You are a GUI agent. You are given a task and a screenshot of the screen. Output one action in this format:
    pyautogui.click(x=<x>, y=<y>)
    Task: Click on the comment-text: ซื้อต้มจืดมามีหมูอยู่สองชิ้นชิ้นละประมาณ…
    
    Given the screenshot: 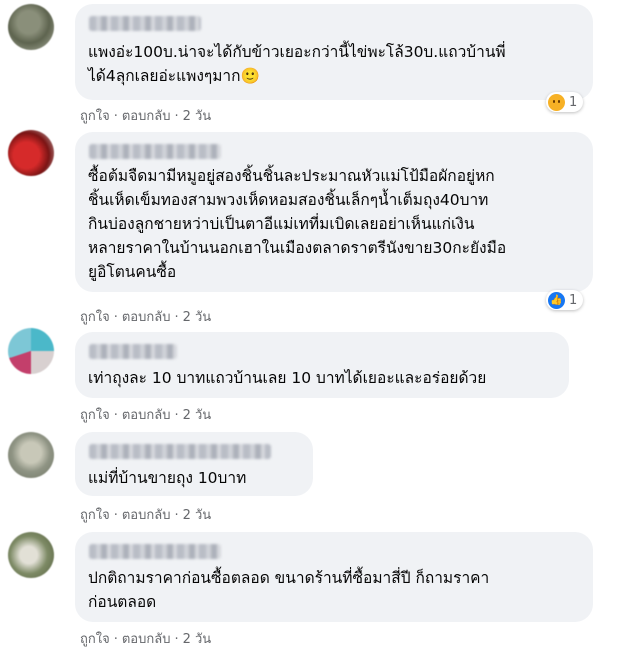 What is the action you would take?
    pyautogui.click(x=297, y=224)
    